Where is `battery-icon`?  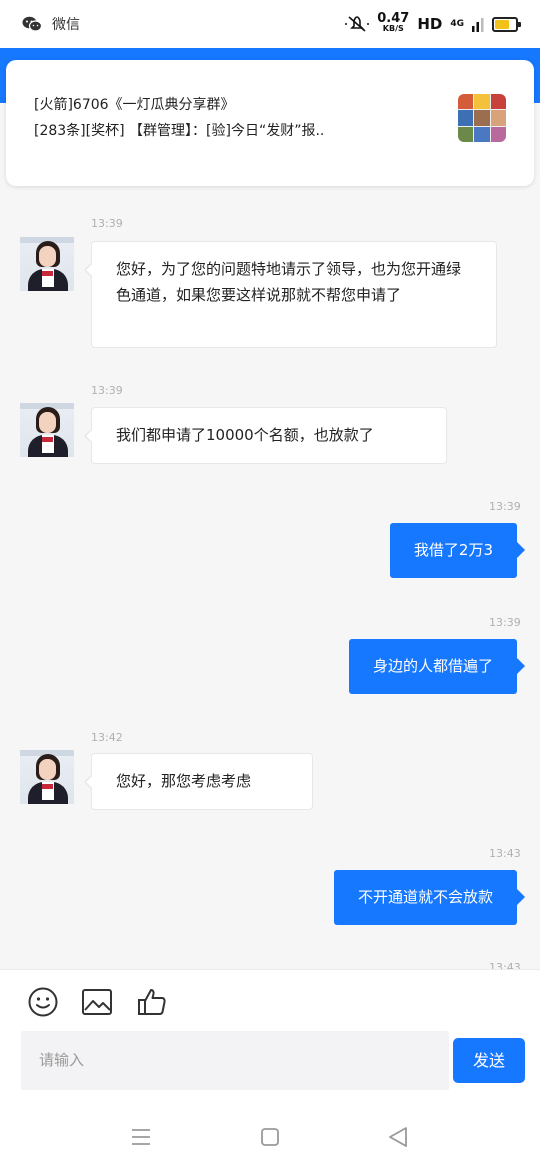
battery-icon is located at coordinates (506, 24).